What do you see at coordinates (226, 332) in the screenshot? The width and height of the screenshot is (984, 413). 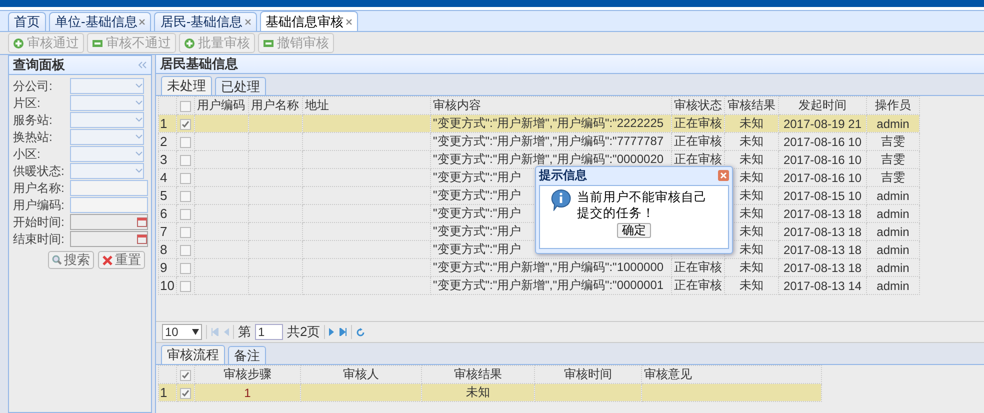 I see `previous-page-icon` at bounding box center [226, 332].